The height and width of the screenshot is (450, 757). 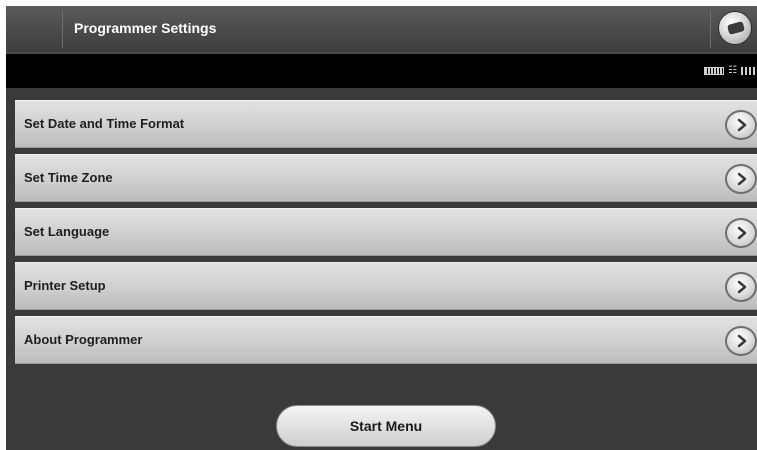 I want to click on title-bar: Programmer Settings, so click(x=381, y=29).